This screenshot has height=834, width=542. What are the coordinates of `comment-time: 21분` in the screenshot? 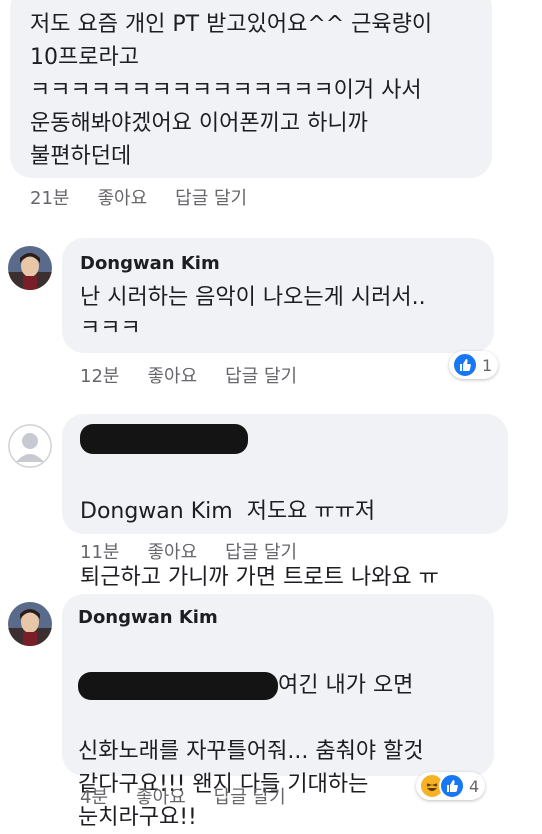 It's located at (50, 198).